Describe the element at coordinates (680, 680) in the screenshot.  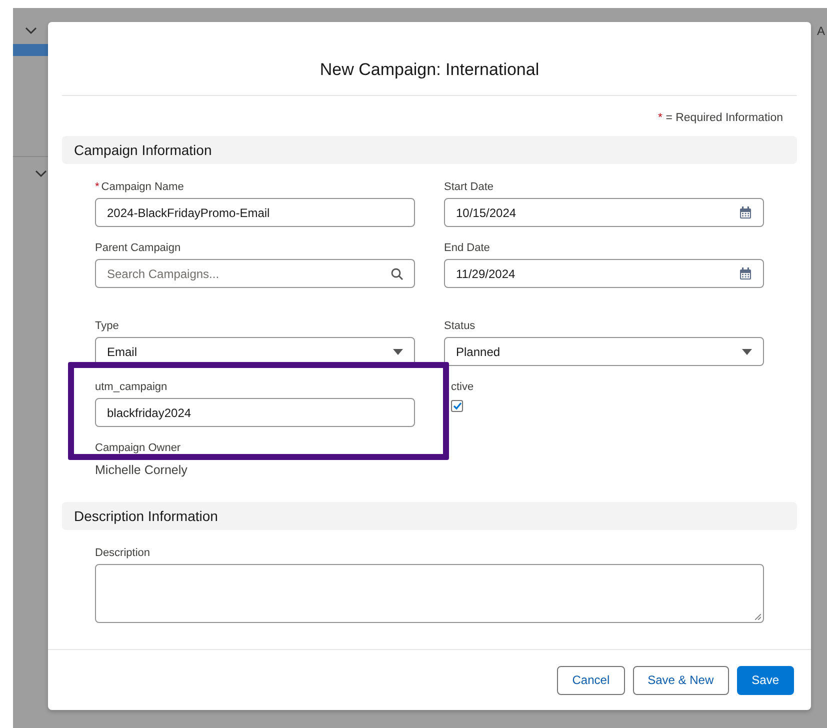
I see `secondary-button: Save & New` at that location.